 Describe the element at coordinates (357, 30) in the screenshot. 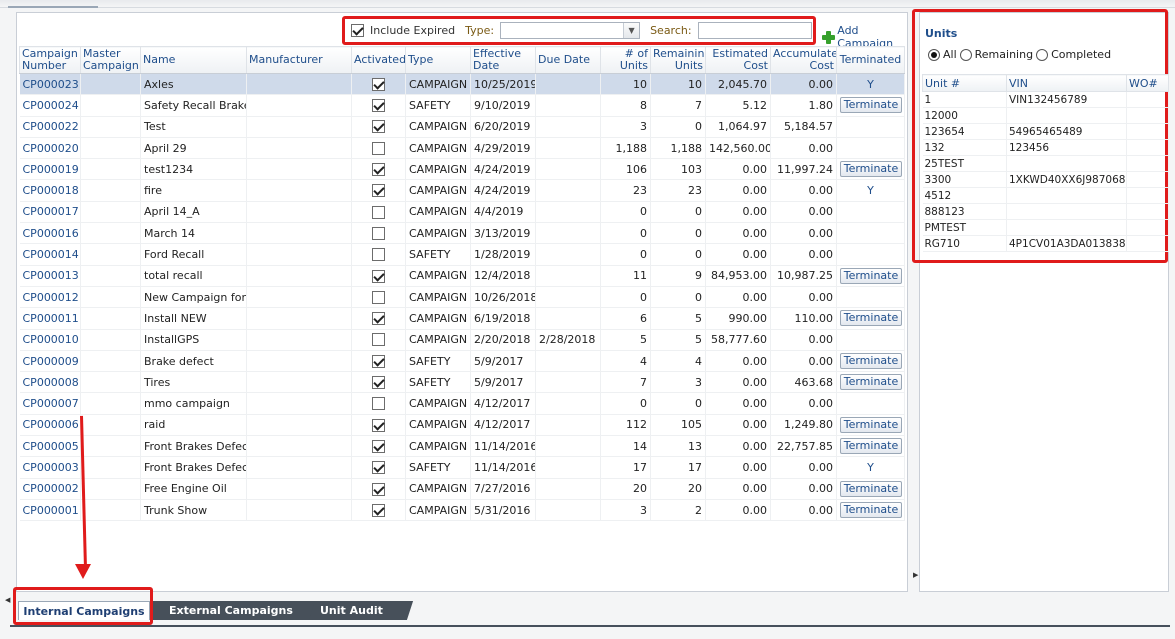

I see `include-expired-checkbox` at that location.